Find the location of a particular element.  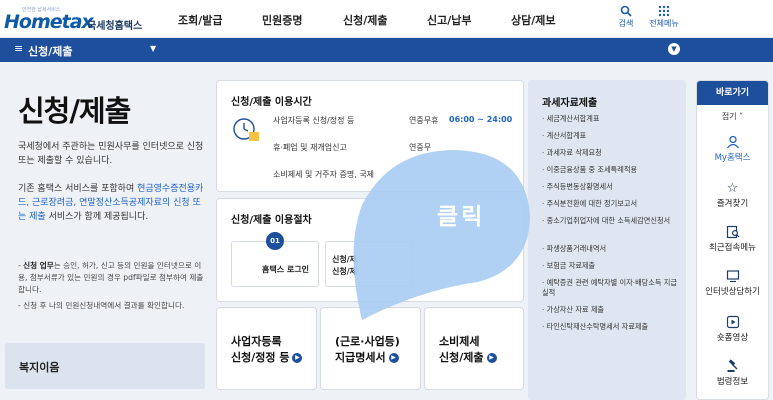

tile-consumption-line1: 소비제세 is located at coordinates (459, 341).